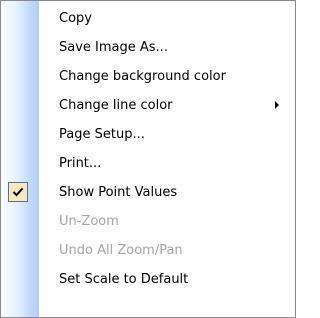 This screenshot has height=318, width=320. What do you see at coordinates (121, 250) in the screenshot?
I see `menu-item-label: Undo All Zoom/Pan` at bounding box center [121, 250].